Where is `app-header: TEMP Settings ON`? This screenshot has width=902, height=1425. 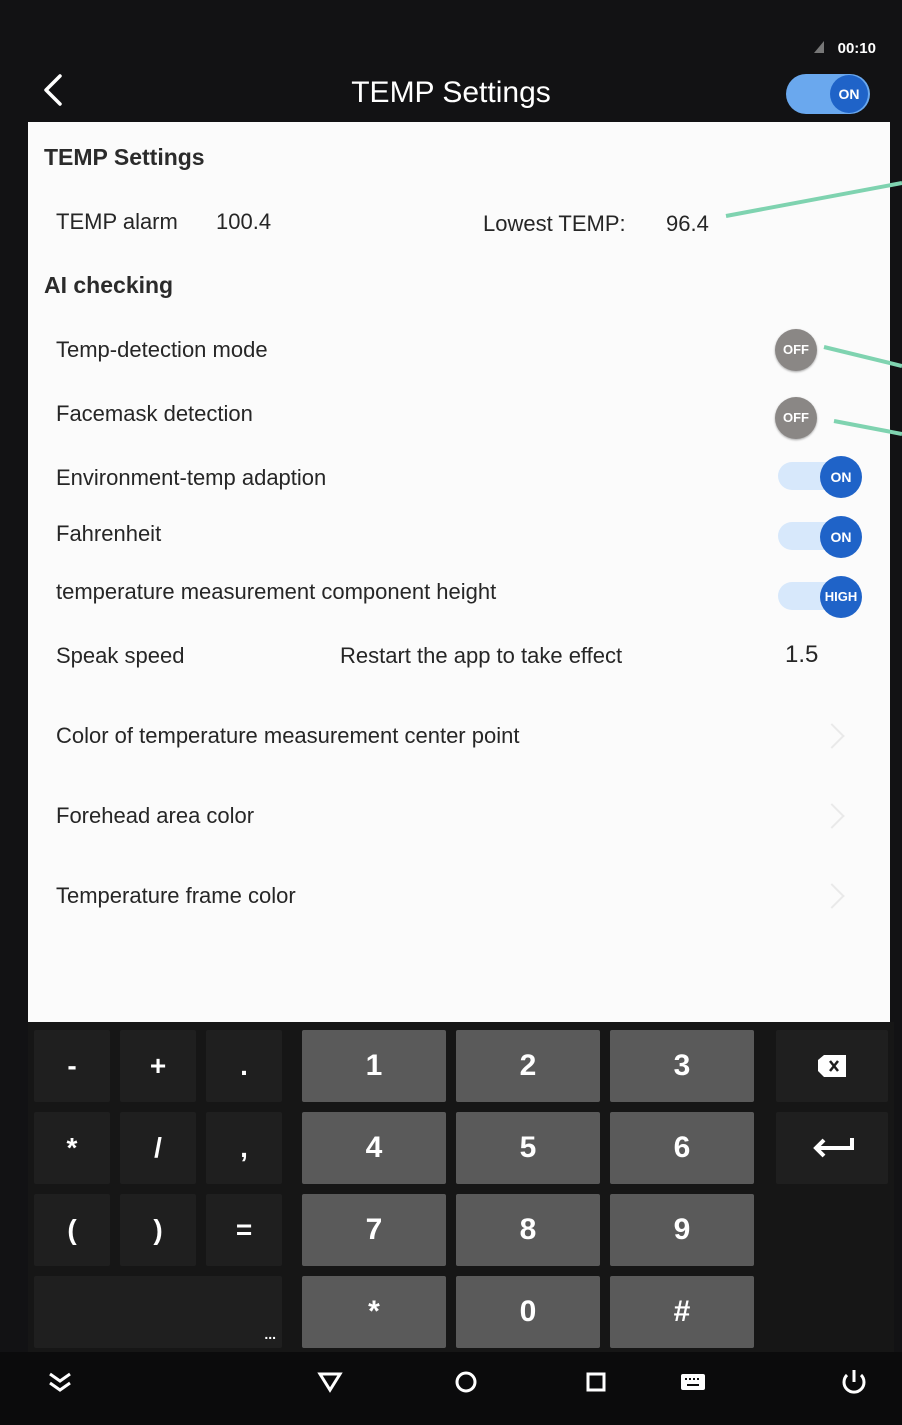 app-header: TEMP Settings ON is located at coordinates (451, 92).